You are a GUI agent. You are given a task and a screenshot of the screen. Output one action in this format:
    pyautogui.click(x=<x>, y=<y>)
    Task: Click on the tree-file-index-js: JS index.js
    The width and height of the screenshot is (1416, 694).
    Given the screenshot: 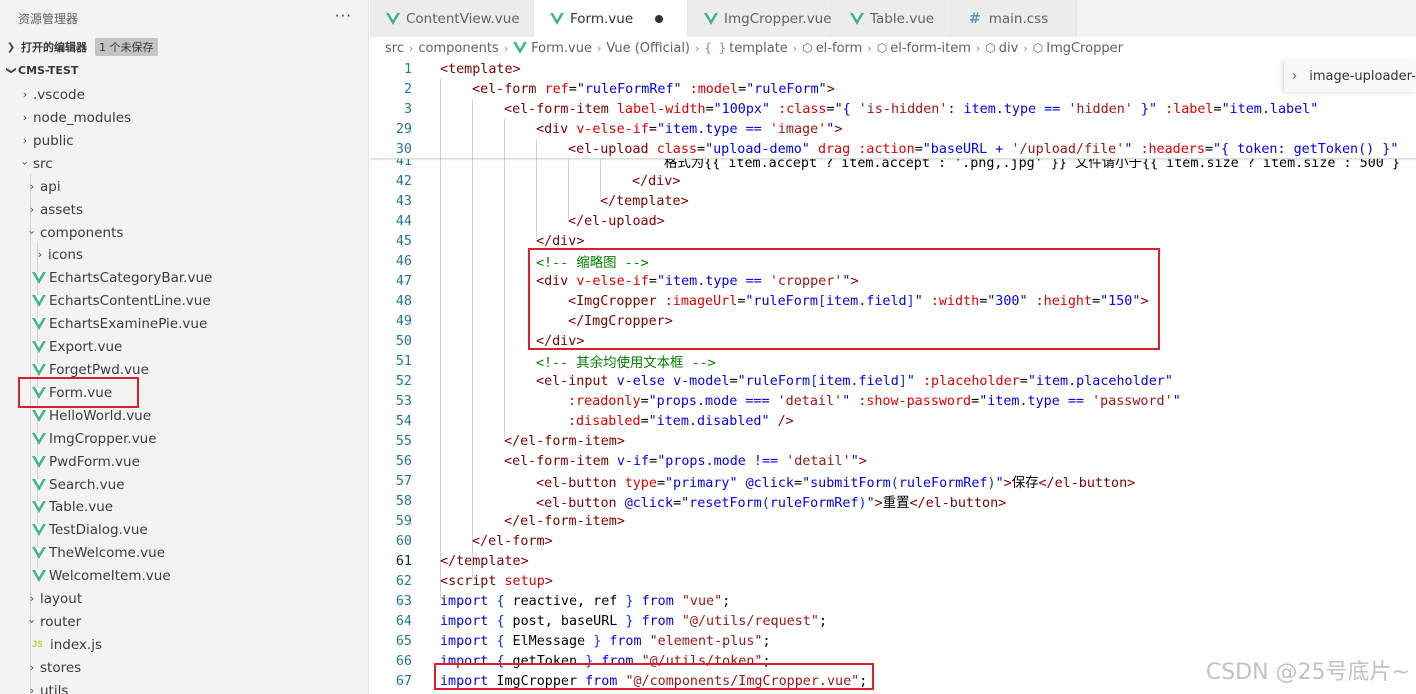 What is the action you would take?
    pyautogui.click(x=184, y=644)
    